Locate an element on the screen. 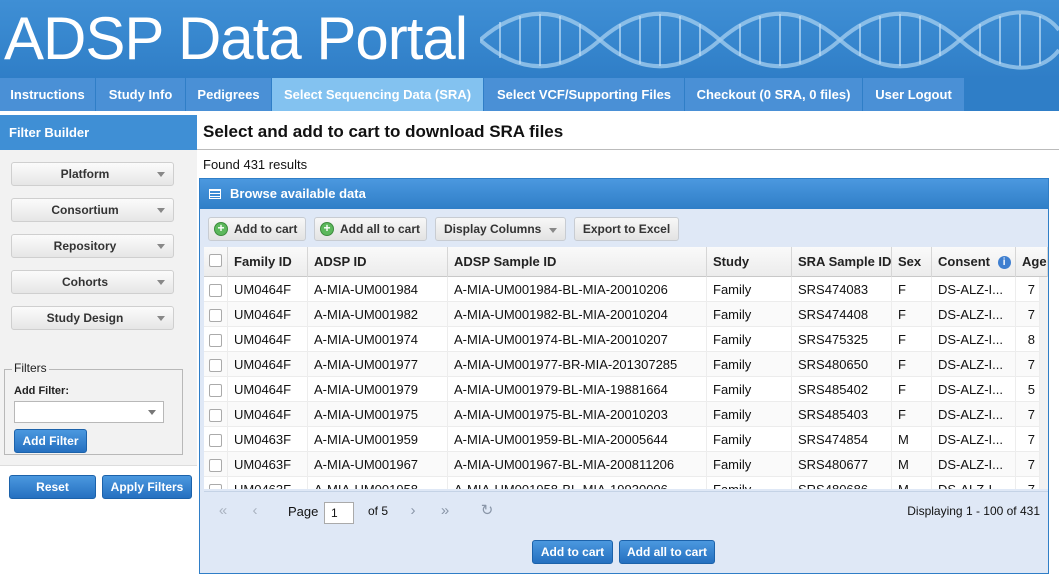 This screenshot has width=1059, height=584. tab-user-logout: User Logout is located at coordinates (914, 94).